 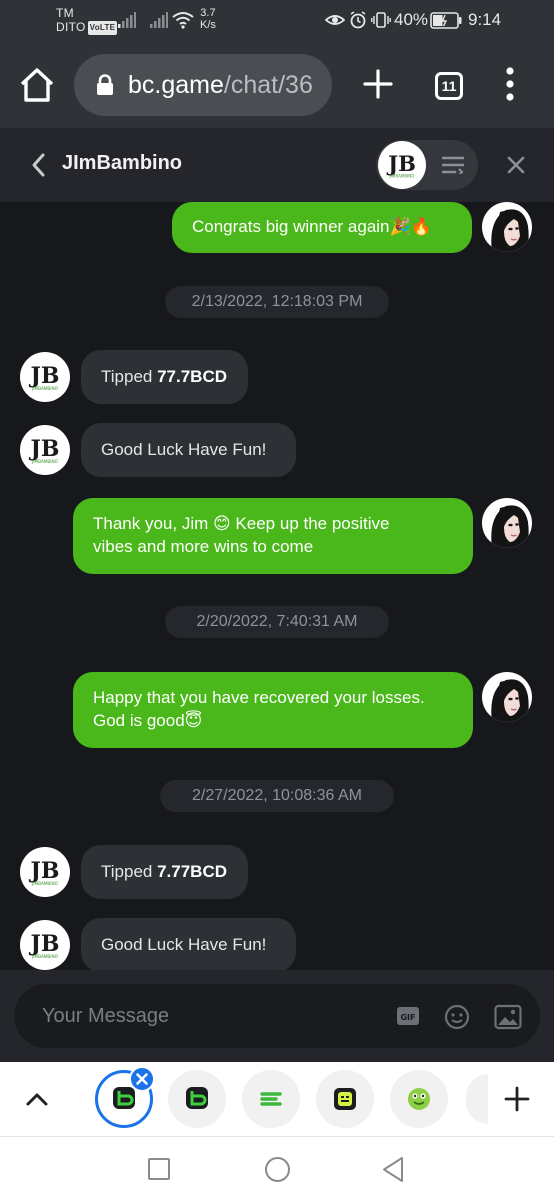 I want to click on signal-icon, so click(x=127, y=20).